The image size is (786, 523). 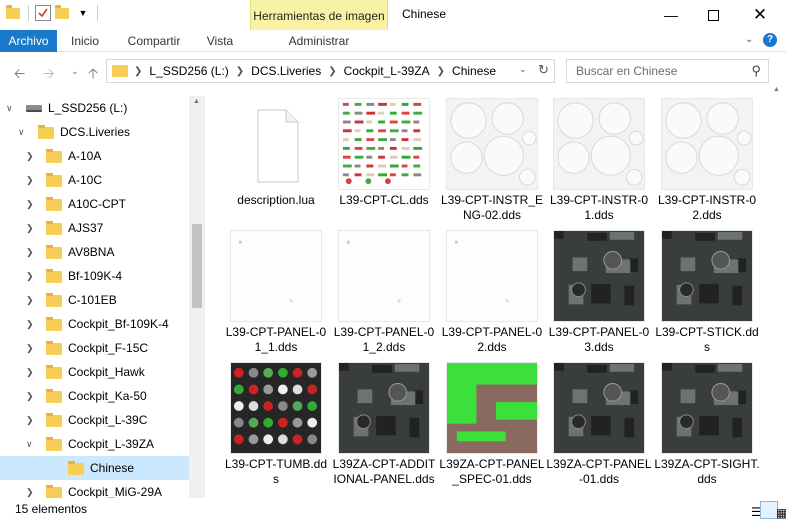 What do you see at coordinates (599, 276) in the screenshot?
I see `image-thumbnail` at bounding box center [599, 276].